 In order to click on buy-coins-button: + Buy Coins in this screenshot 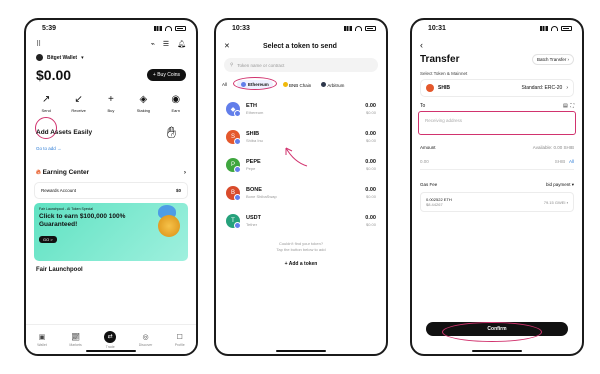, I will do `click(166, 75)`.